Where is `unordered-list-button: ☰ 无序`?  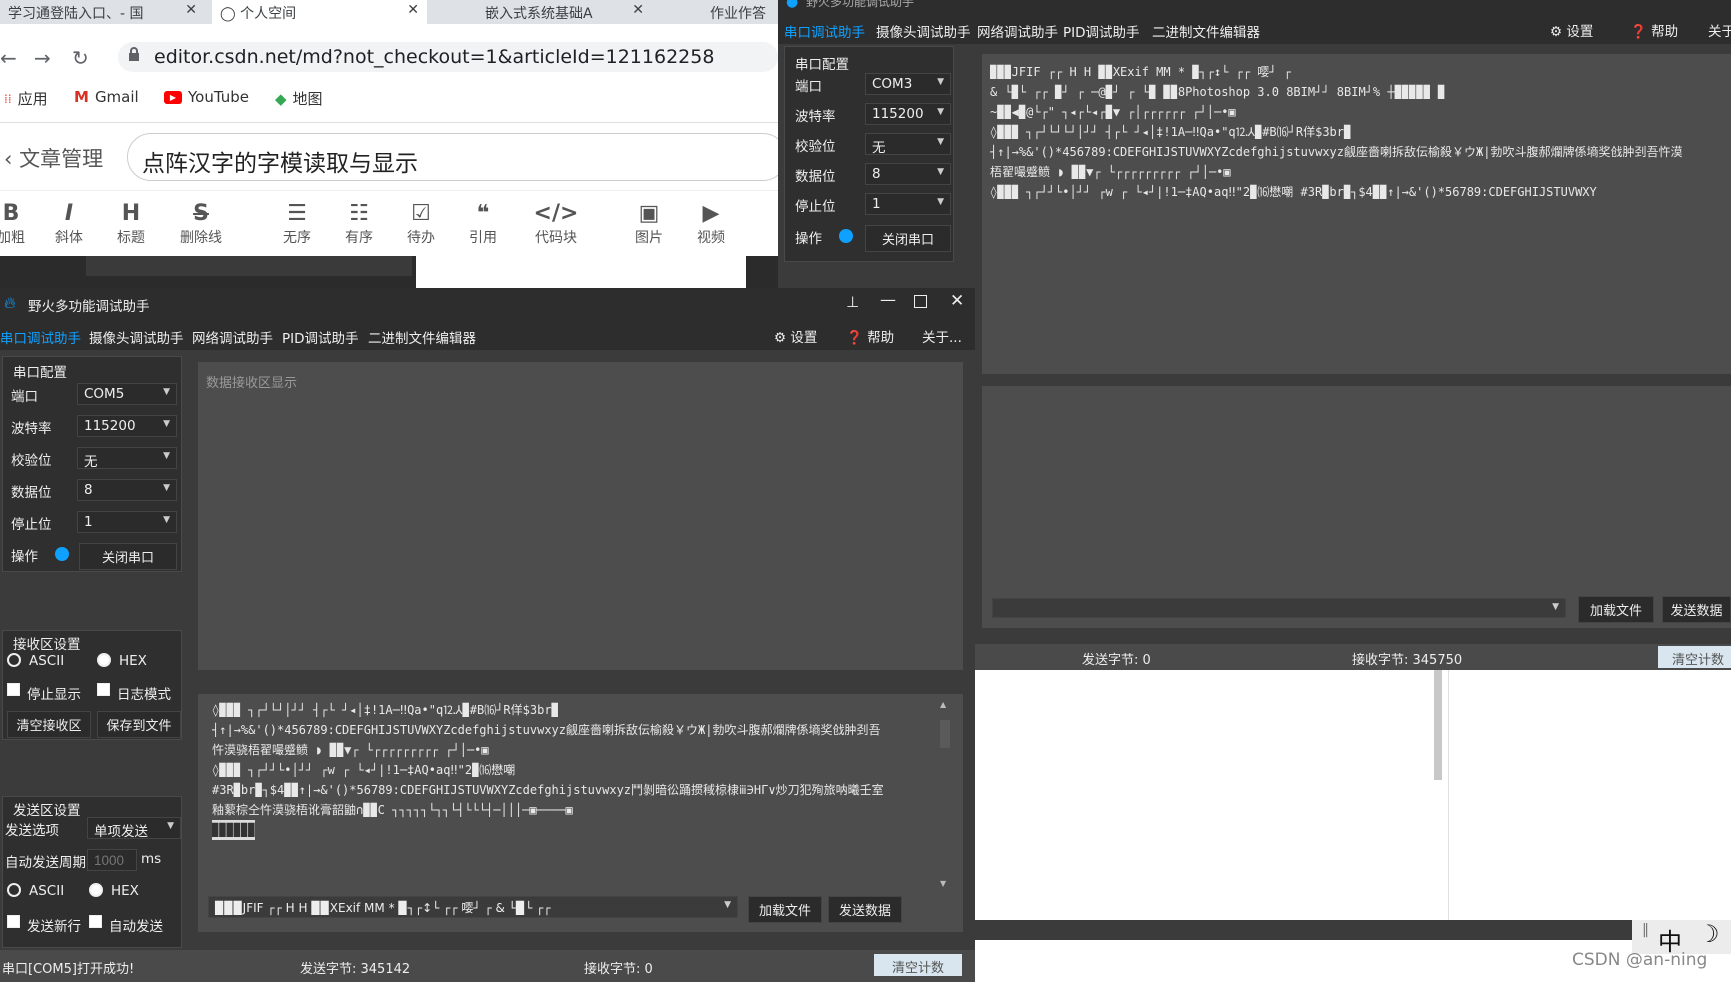 unordered-list-button: ☰ 无序 is located at coordinates (297, 224).